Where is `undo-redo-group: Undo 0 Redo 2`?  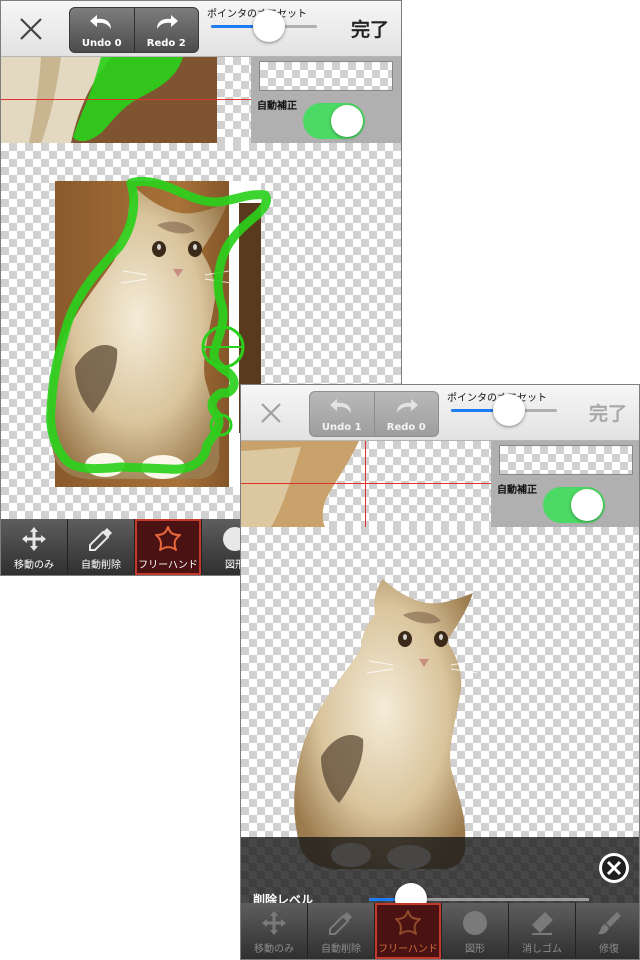
undo-redo-group: Undo 0 Redo 2 is located at coordinates (134, 30).